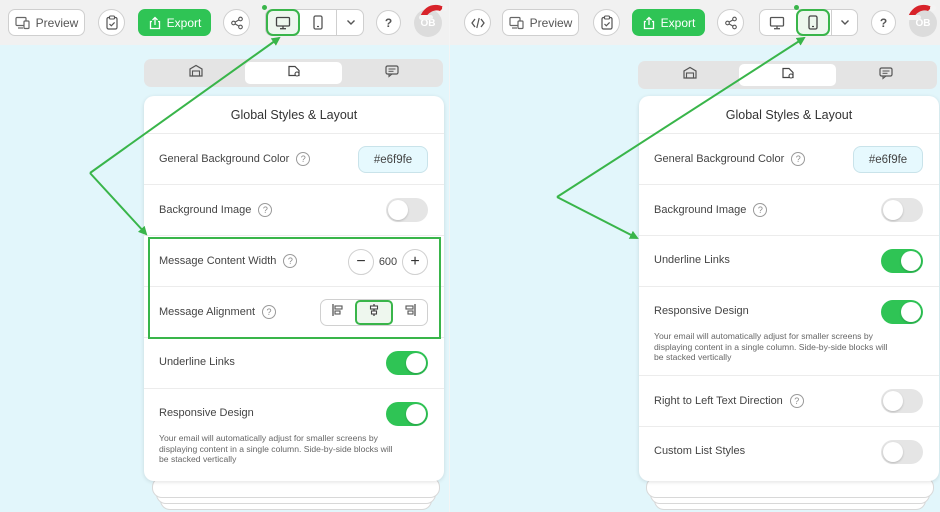  I want to click on custom-list-toggle, so click(902, 452).